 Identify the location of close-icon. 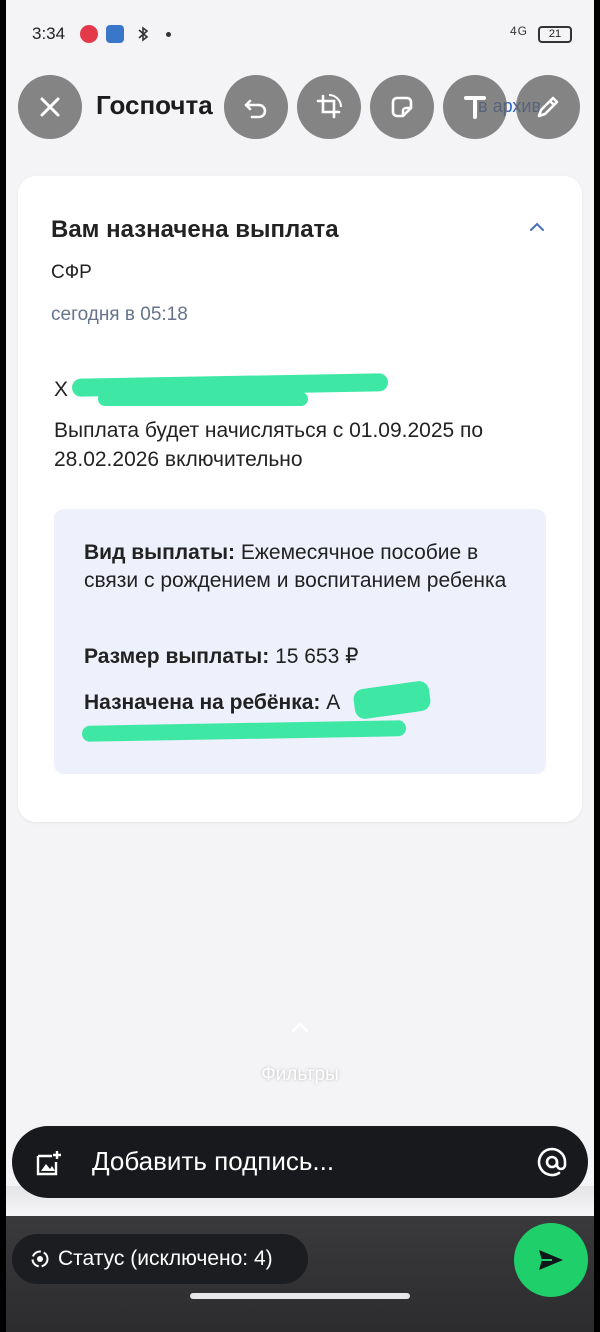
(50, 107).